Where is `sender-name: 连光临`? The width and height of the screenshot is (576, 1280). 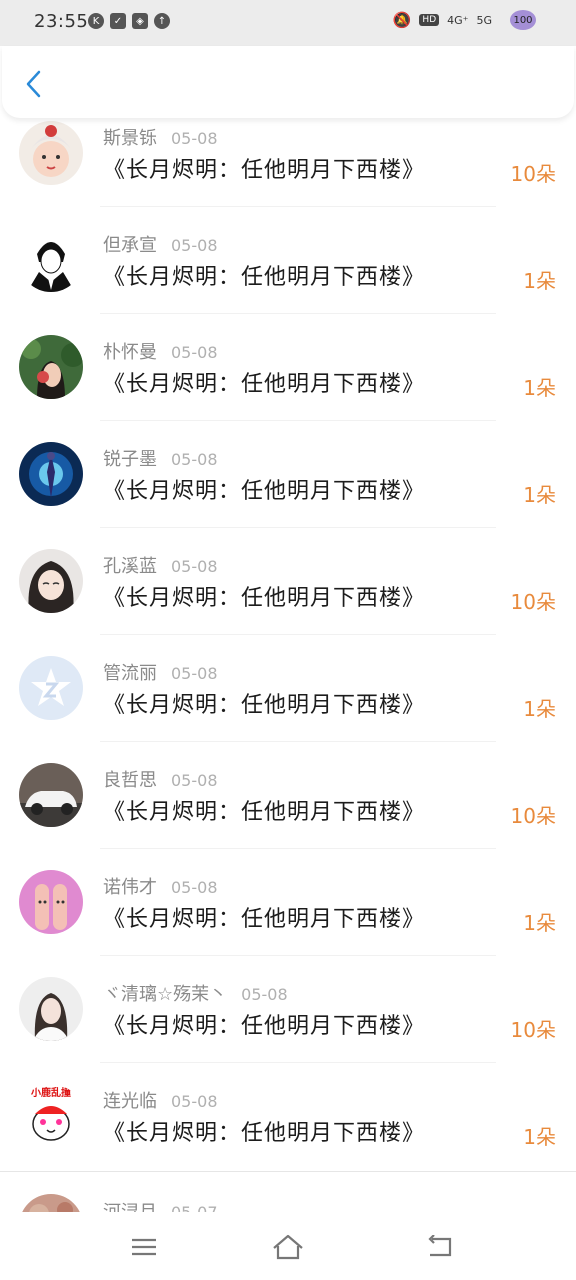
sender-name: 连光临 is located at coordinates (130, 1101).